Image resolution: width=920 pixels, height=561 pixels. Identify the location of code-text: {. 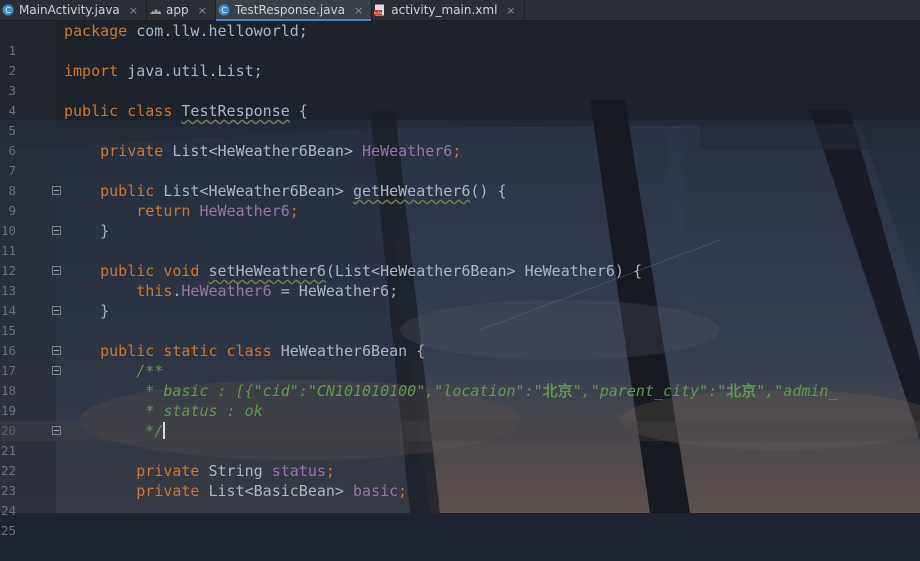
(298, 111).